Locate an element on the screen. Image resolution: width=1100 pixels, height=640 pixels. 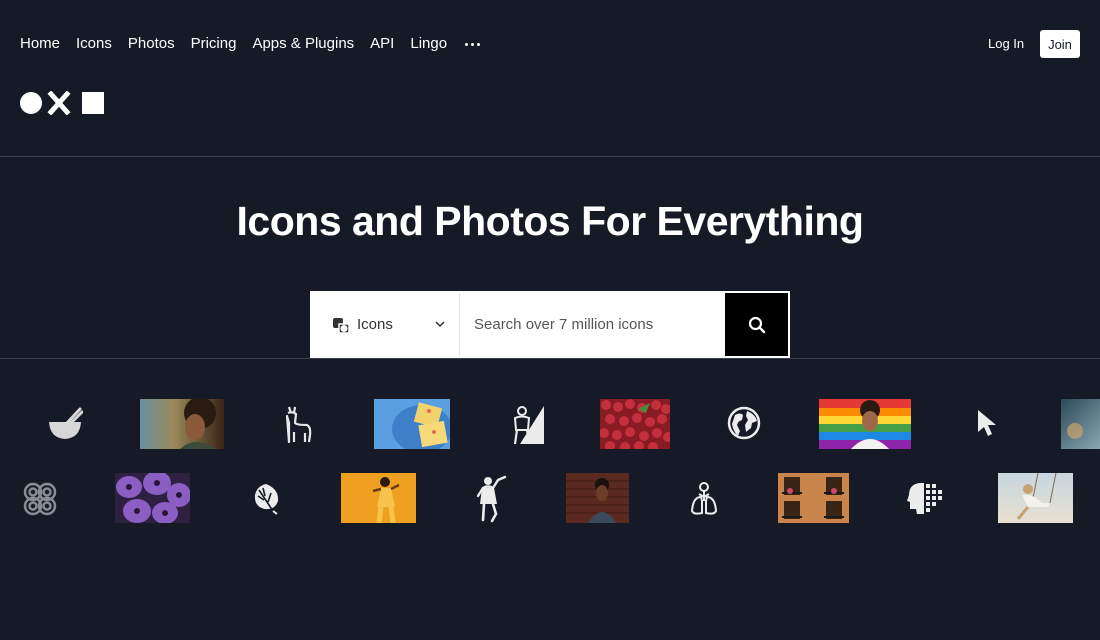
search-input is located at coordinates (592, 324).